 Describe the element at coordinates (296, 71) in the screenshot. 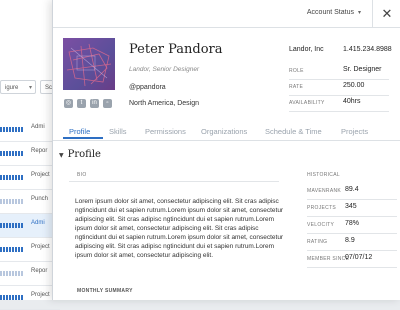

I see `field-label: ROLE` at that location.